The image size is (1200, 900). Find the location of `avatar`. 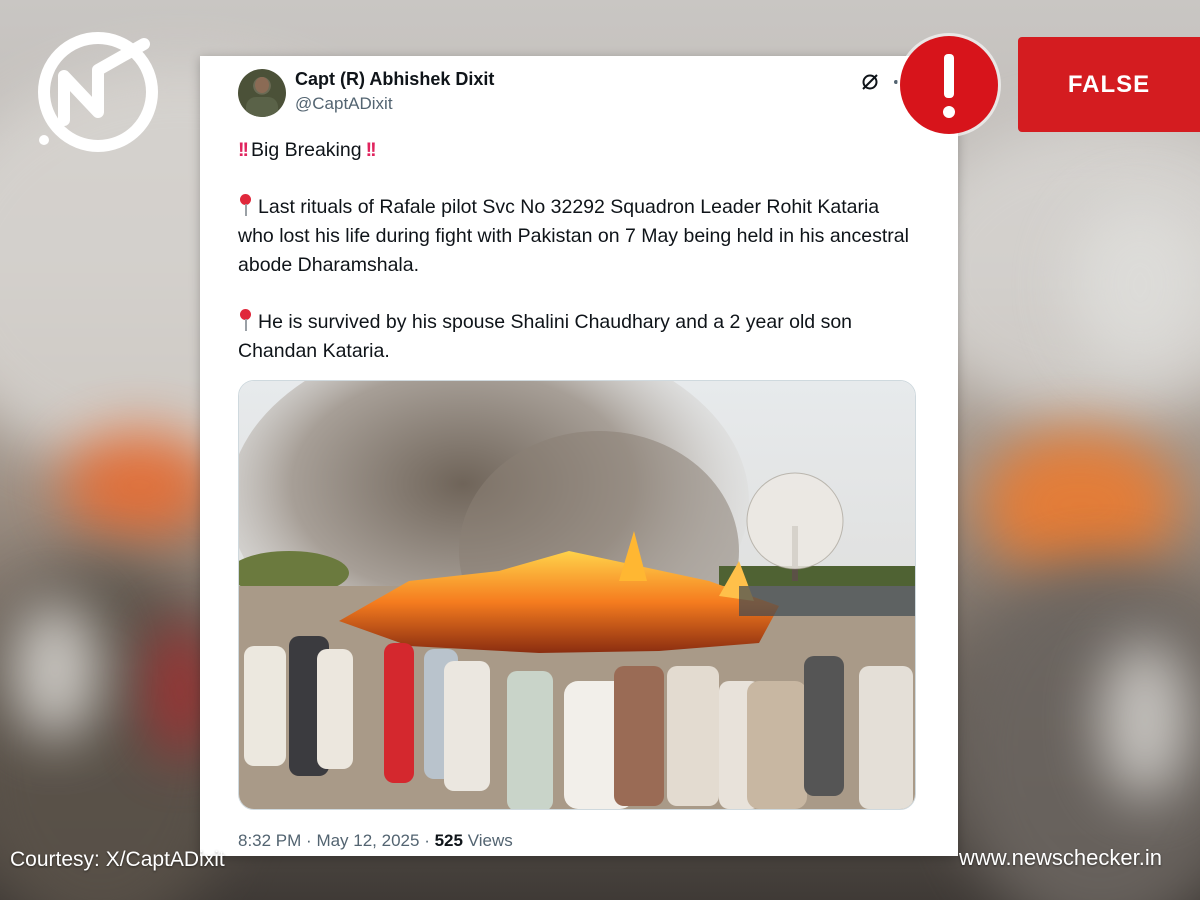

avatar is located at coordinates (262, 93).